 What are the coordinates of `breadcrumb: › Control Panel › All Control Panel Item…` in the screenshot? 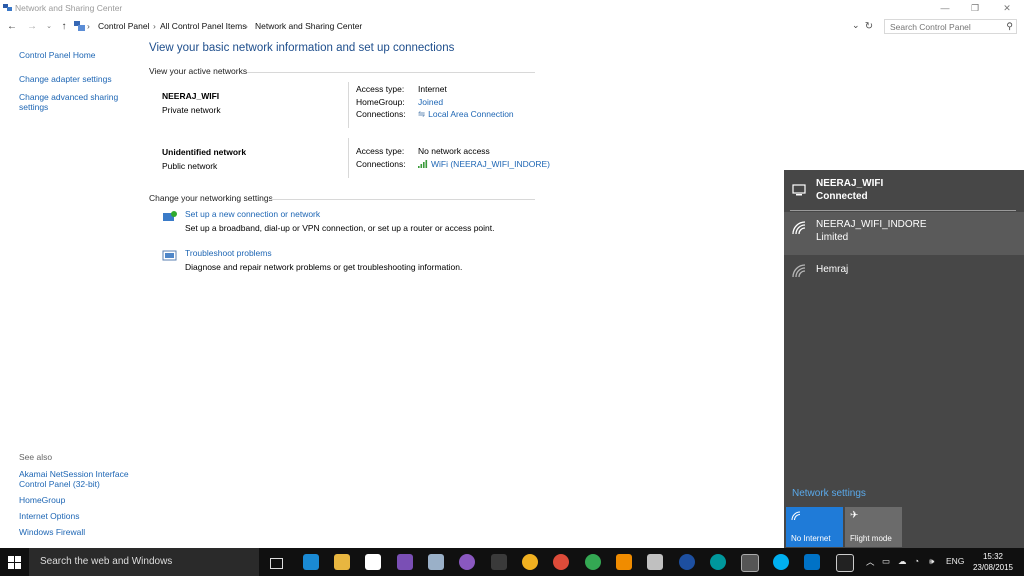 It's located at (469, 27).